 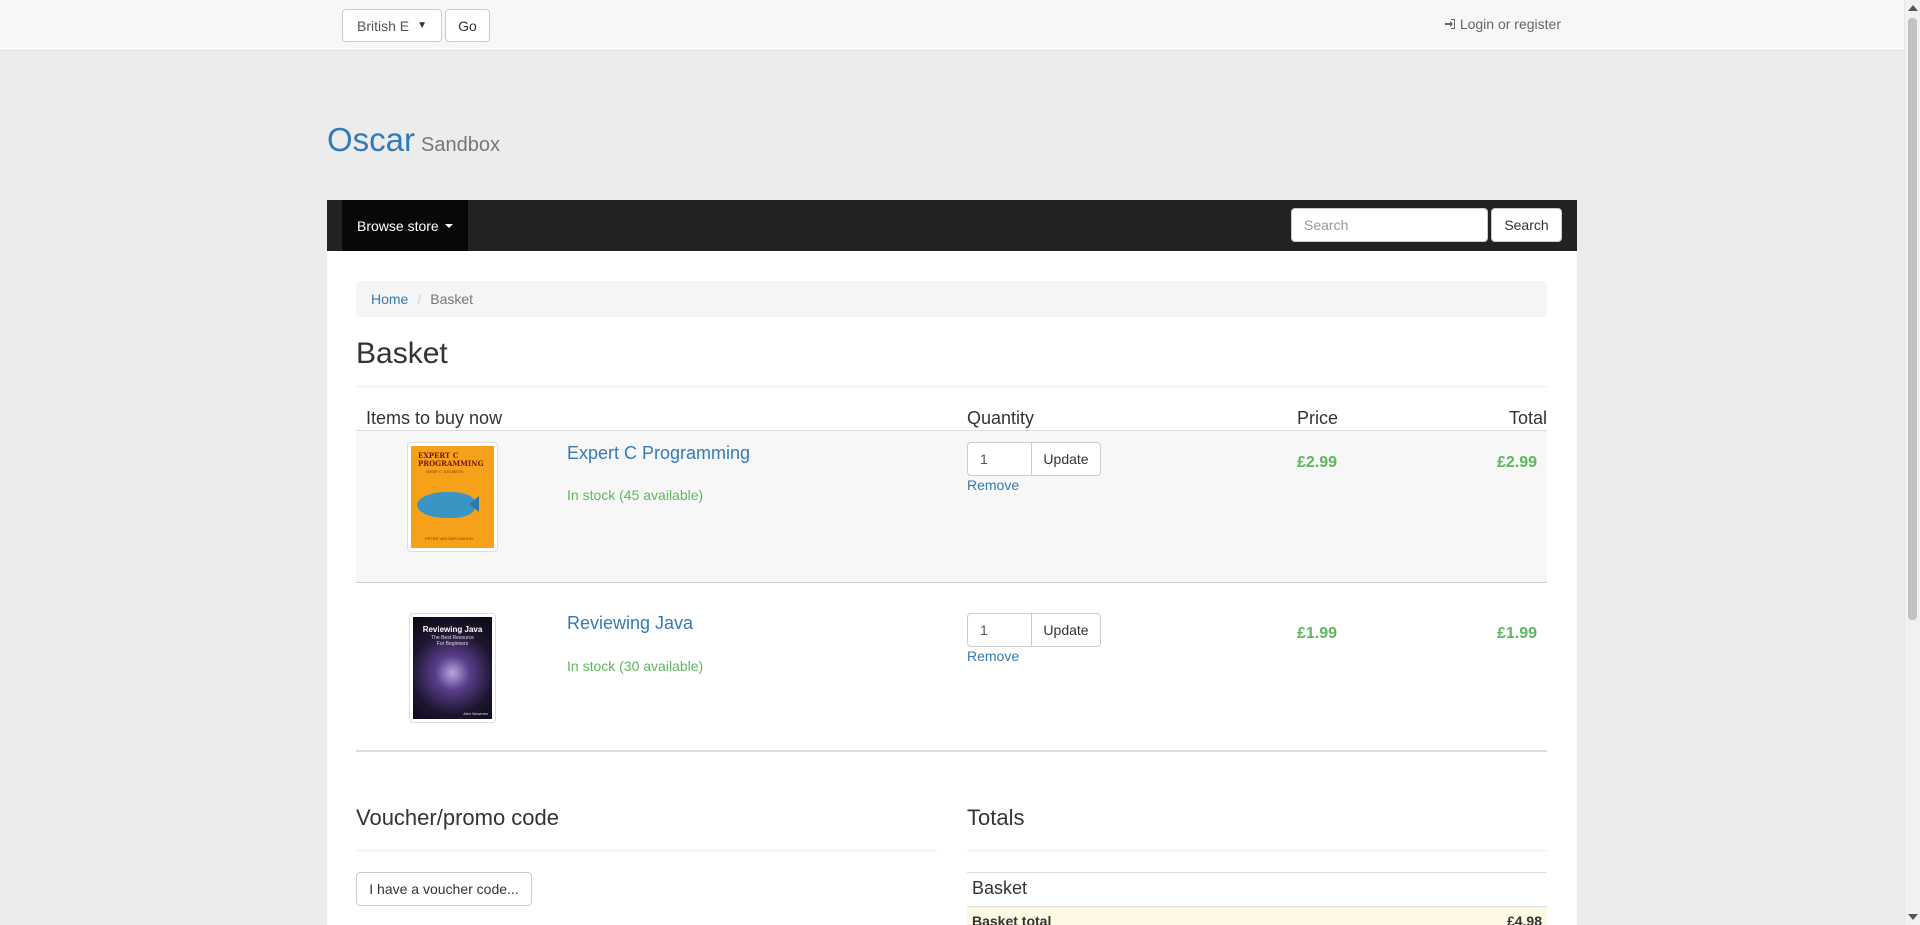 What do you see at coordinates (452, 629) in the screenshot?
I see `cover-title: Reviewing Java` at bounding box center [452, 629].